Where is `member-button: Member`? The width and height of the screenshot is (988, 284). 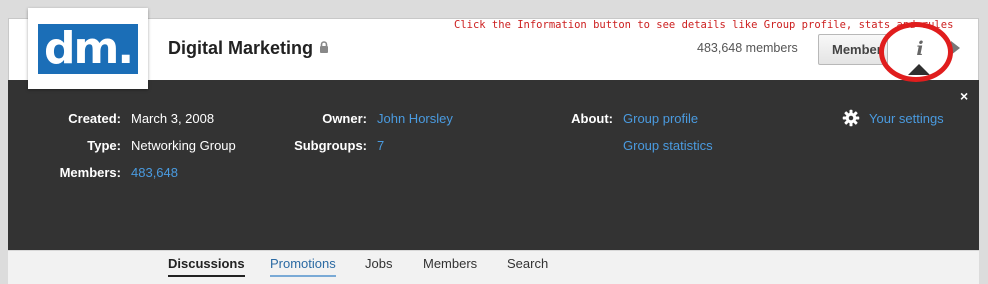 member-button: Member is located at coordinates (853, 49).